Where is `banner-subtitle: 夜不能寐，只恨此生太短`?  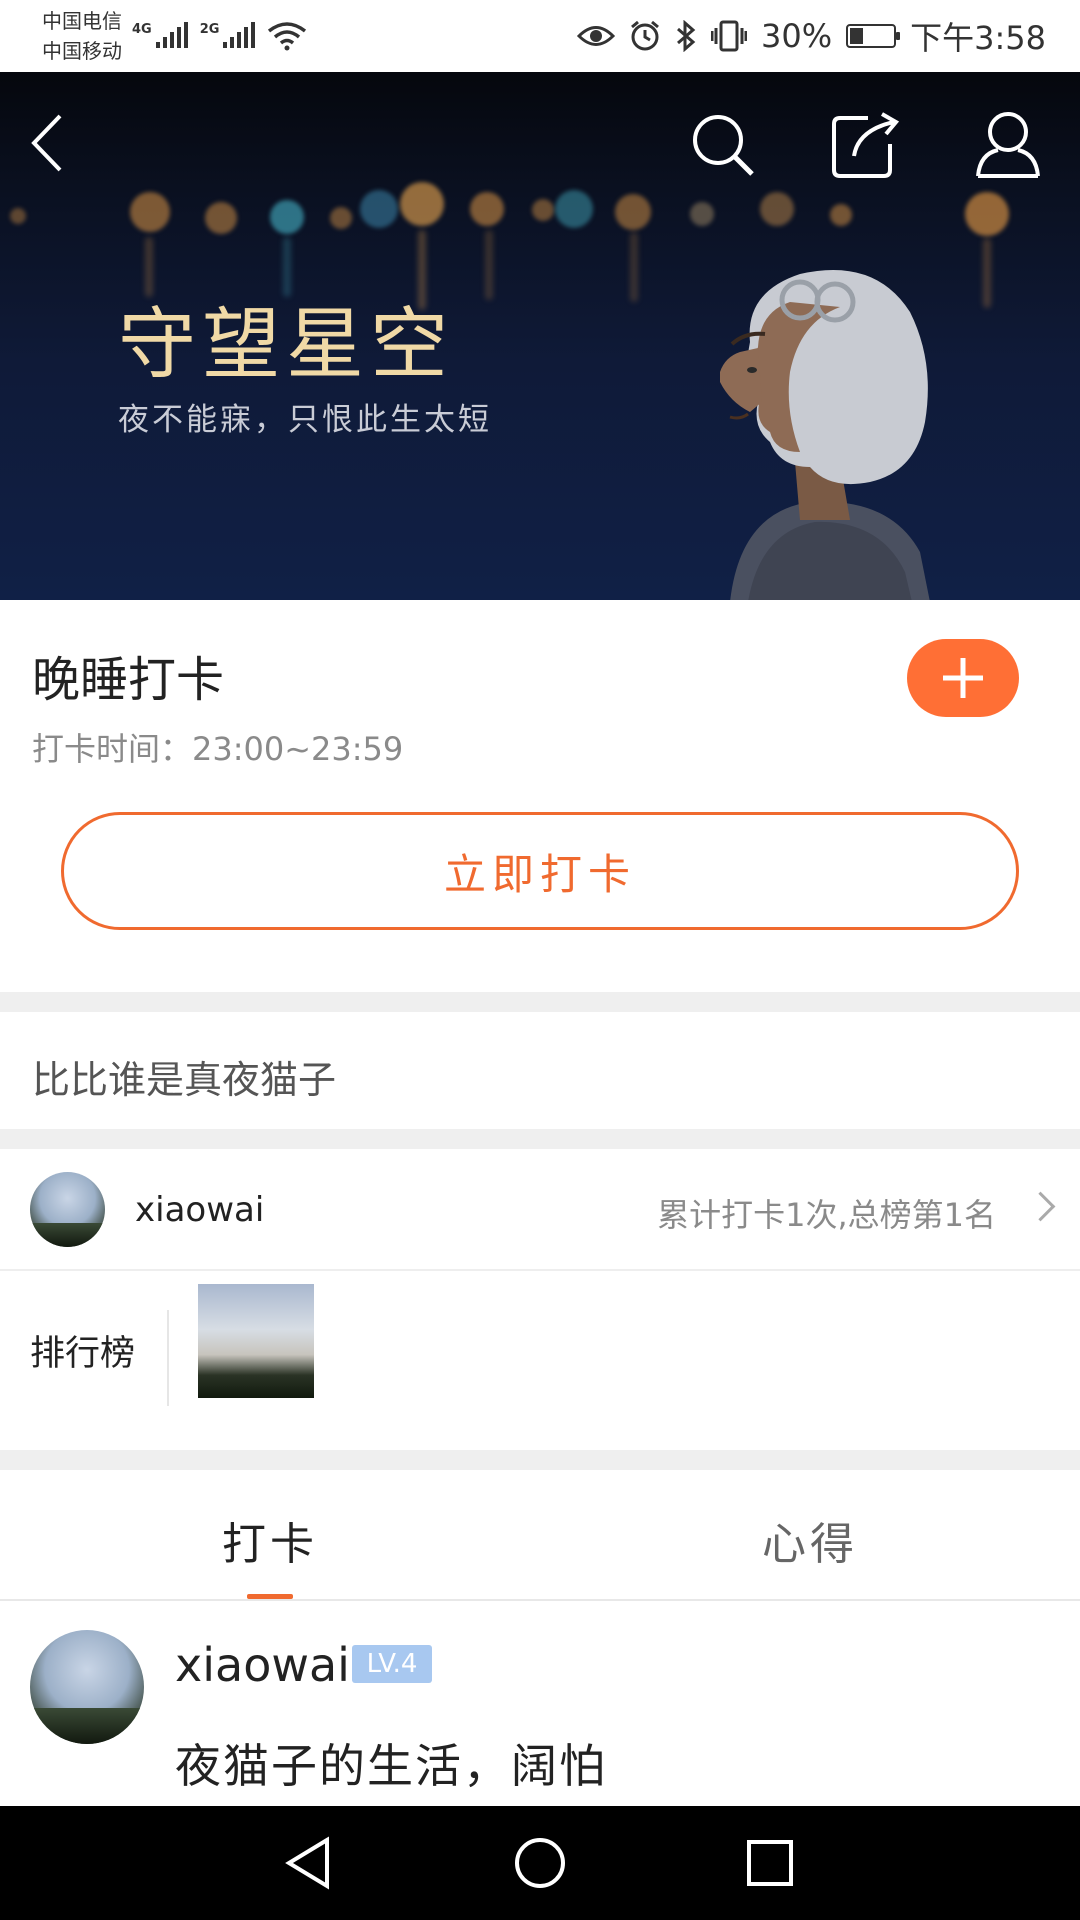 banner-subtitle: 夜不能寐，只恨此生太短 is located at coordinates (305, 420).